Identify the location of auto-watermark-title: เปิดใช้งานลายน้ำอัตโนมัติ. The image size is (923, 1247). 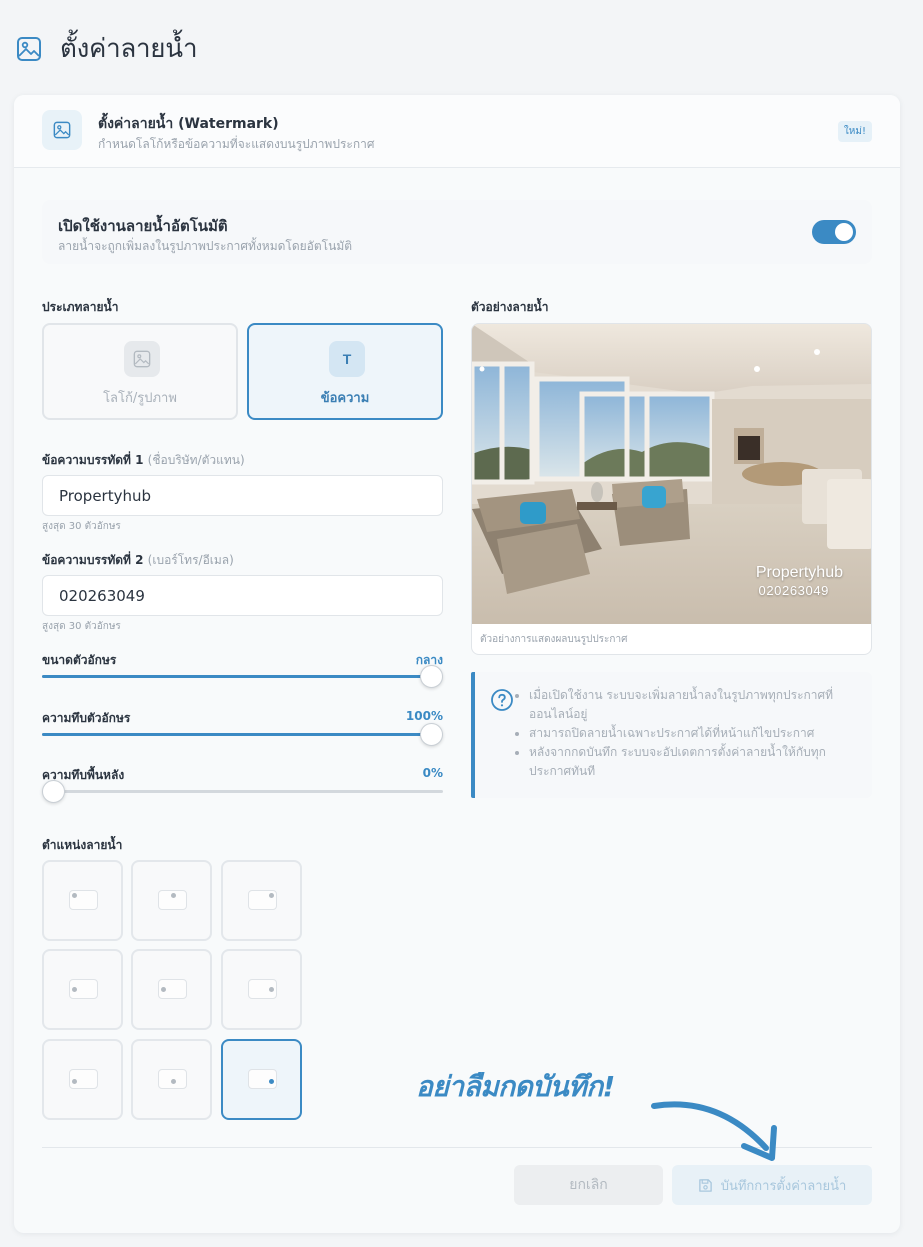
(143, 226).